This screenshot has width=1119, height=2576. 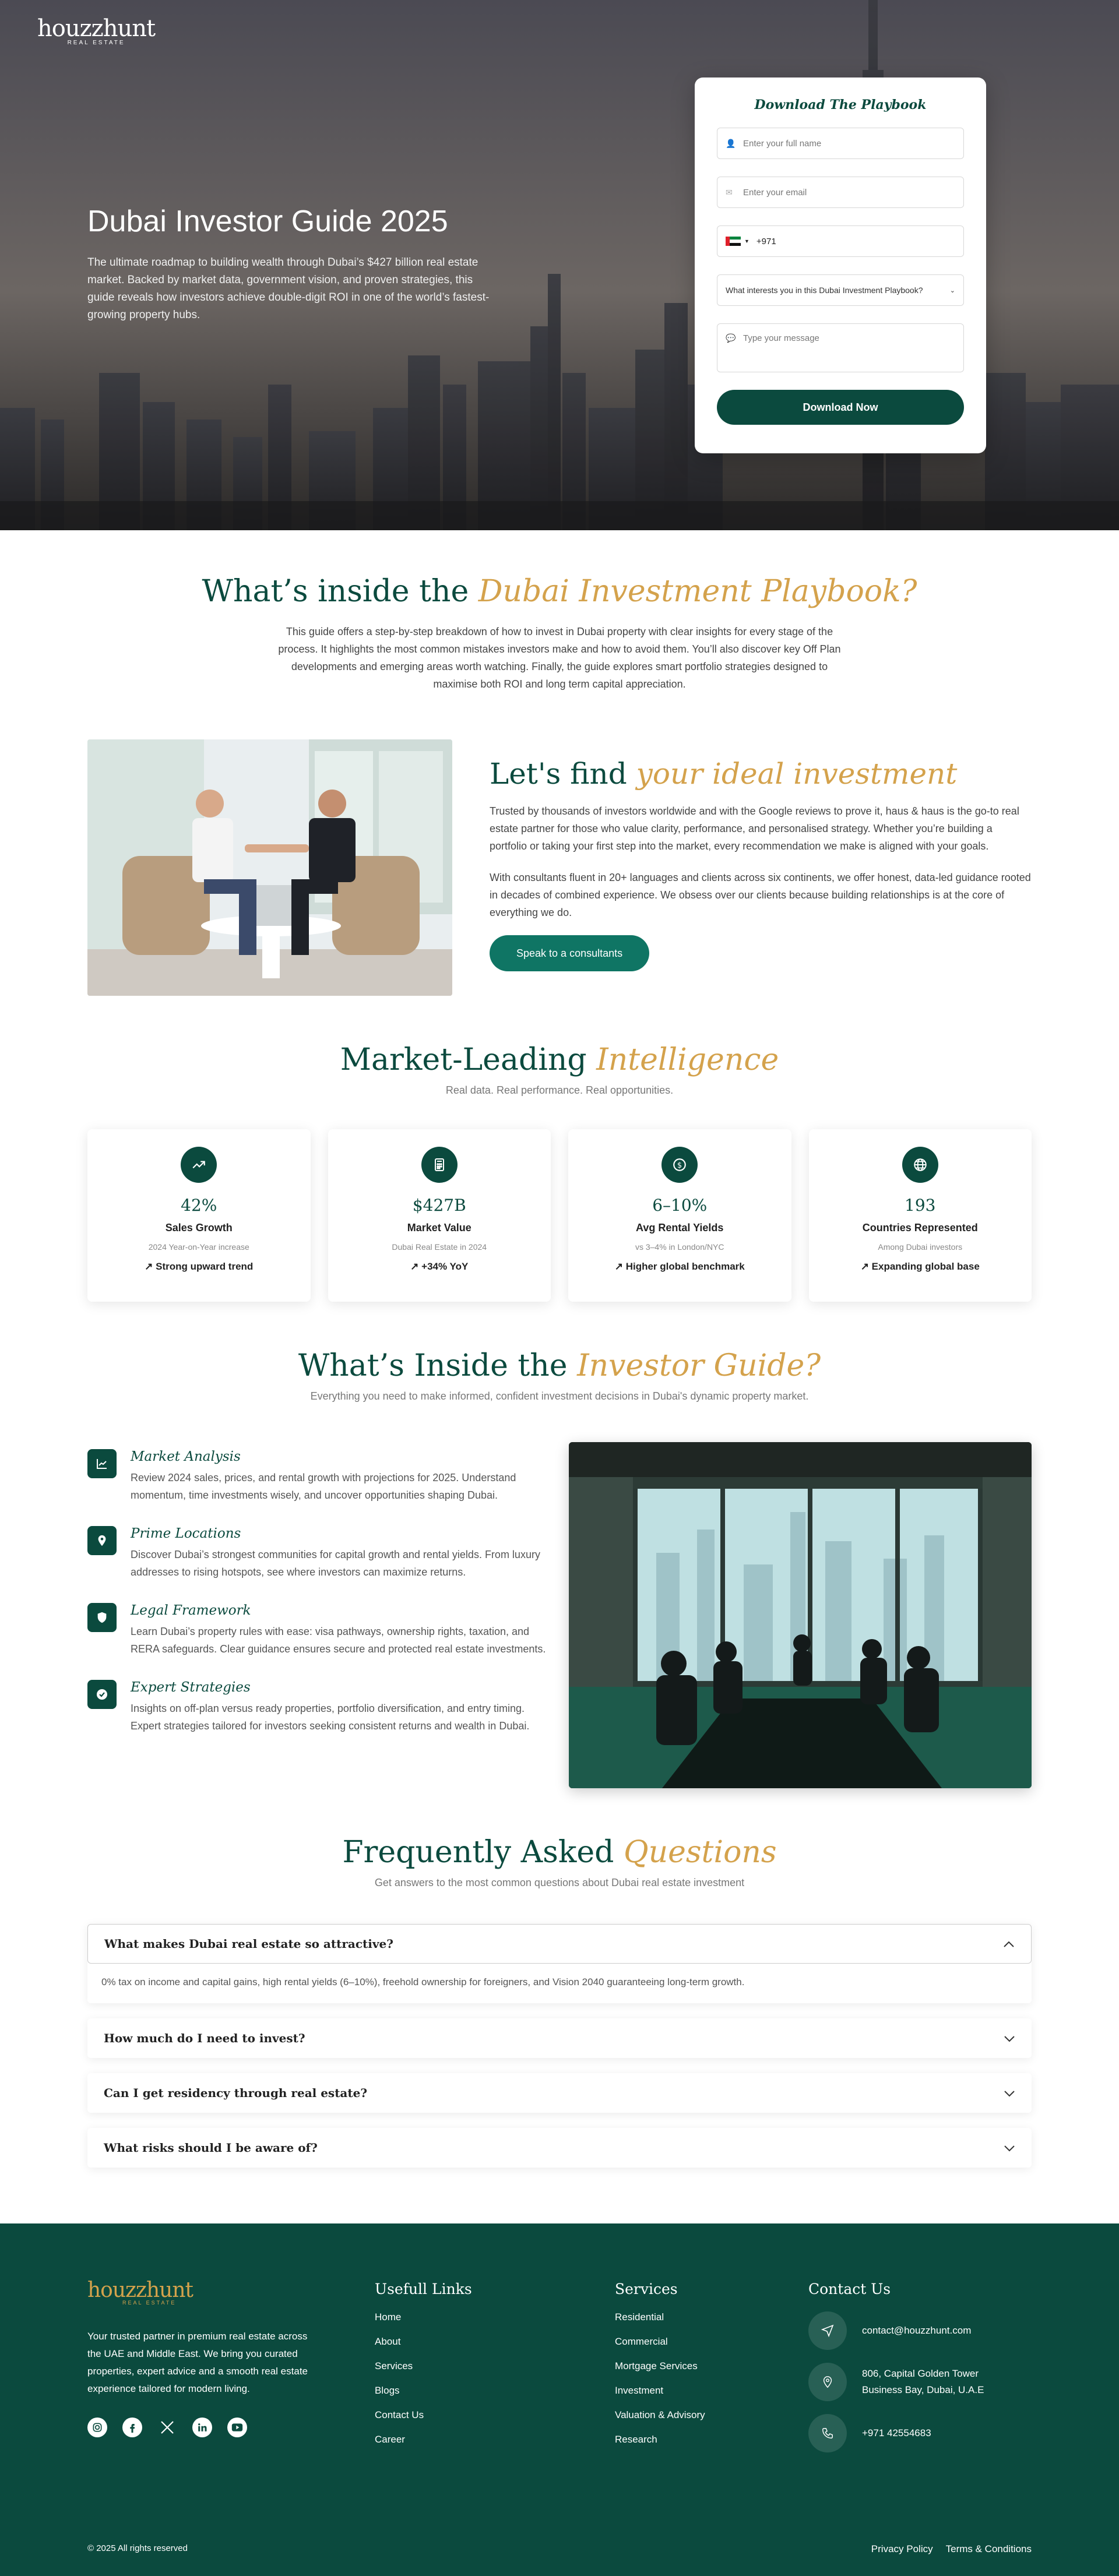 I want to click on stat-note: 2024 Year-on-Year increase, so click(x=198, y=1247).